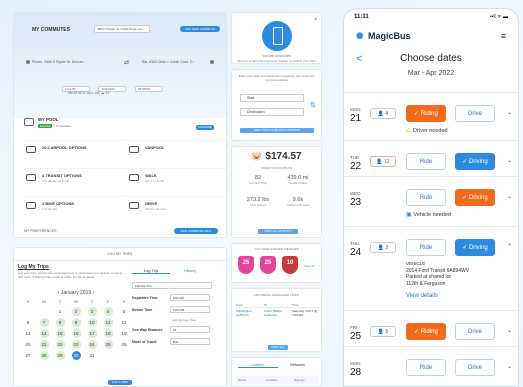  Describe the element at coordinates (172, 285) in the screenshot. I see `favorite-trip-select: Favorite Trip` at that location.